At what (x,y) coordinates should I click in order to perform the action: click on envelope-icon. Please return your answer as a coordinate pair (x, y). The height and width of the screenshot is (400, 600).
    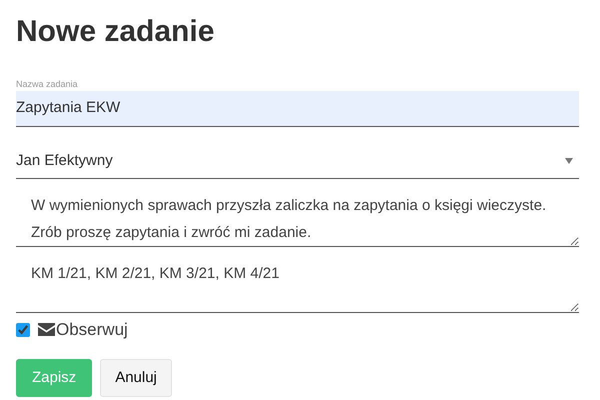
    Looking at the image, I should click on (46, 330).